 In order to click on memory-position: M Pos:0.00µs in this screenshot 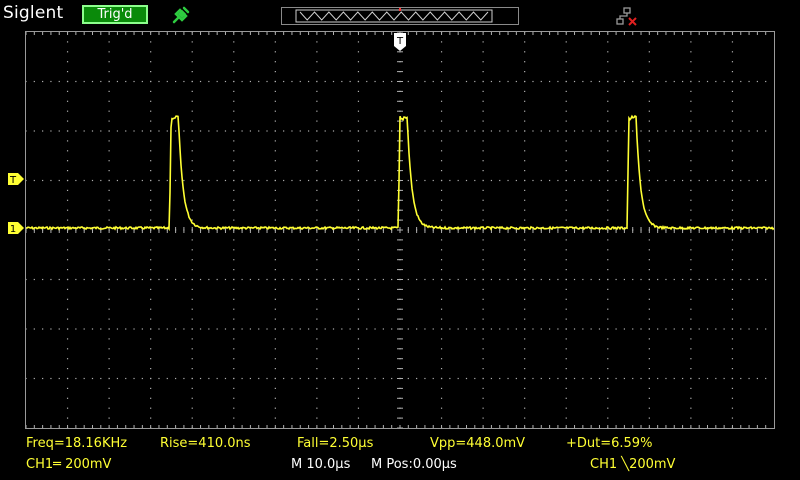, I will do `click(414, 464)`.